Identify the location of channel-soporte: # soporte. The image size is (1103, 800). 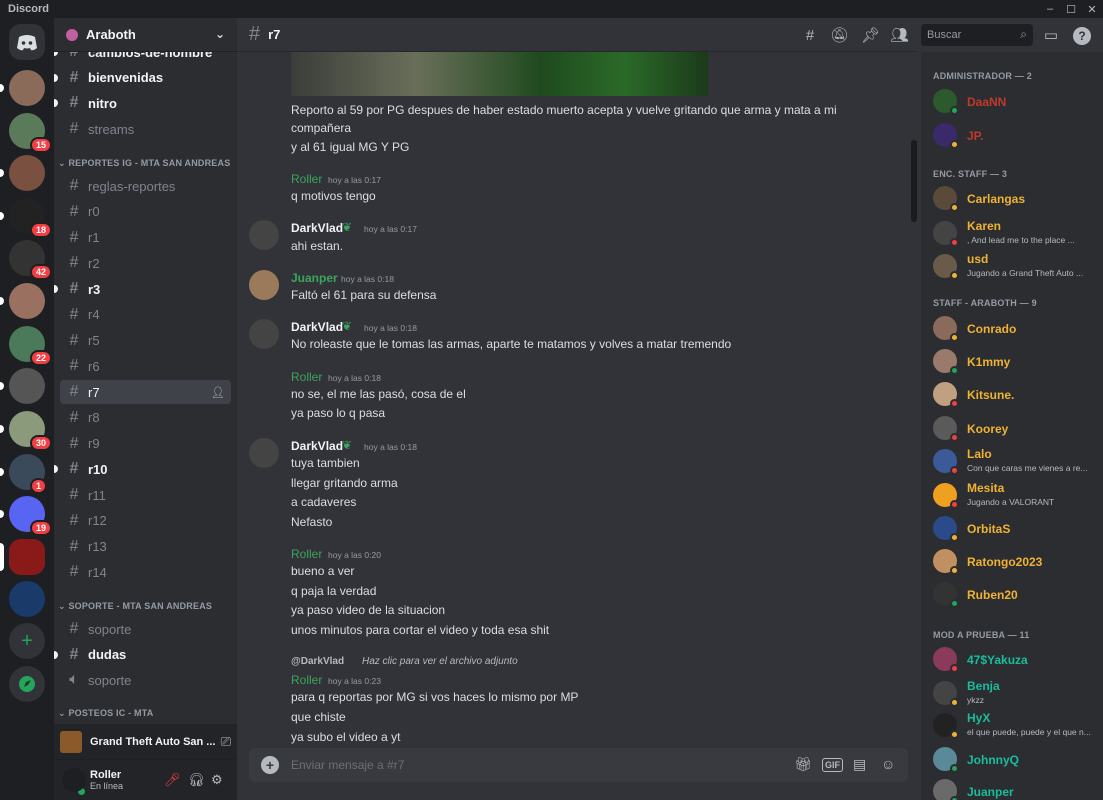
(145, 629).